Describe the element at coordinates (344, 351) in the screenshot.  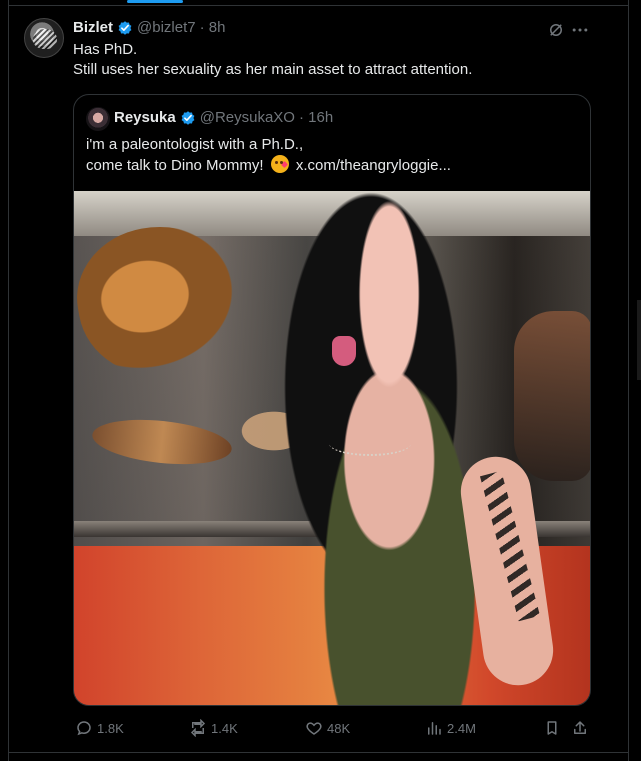
I see `tongue` at that location.